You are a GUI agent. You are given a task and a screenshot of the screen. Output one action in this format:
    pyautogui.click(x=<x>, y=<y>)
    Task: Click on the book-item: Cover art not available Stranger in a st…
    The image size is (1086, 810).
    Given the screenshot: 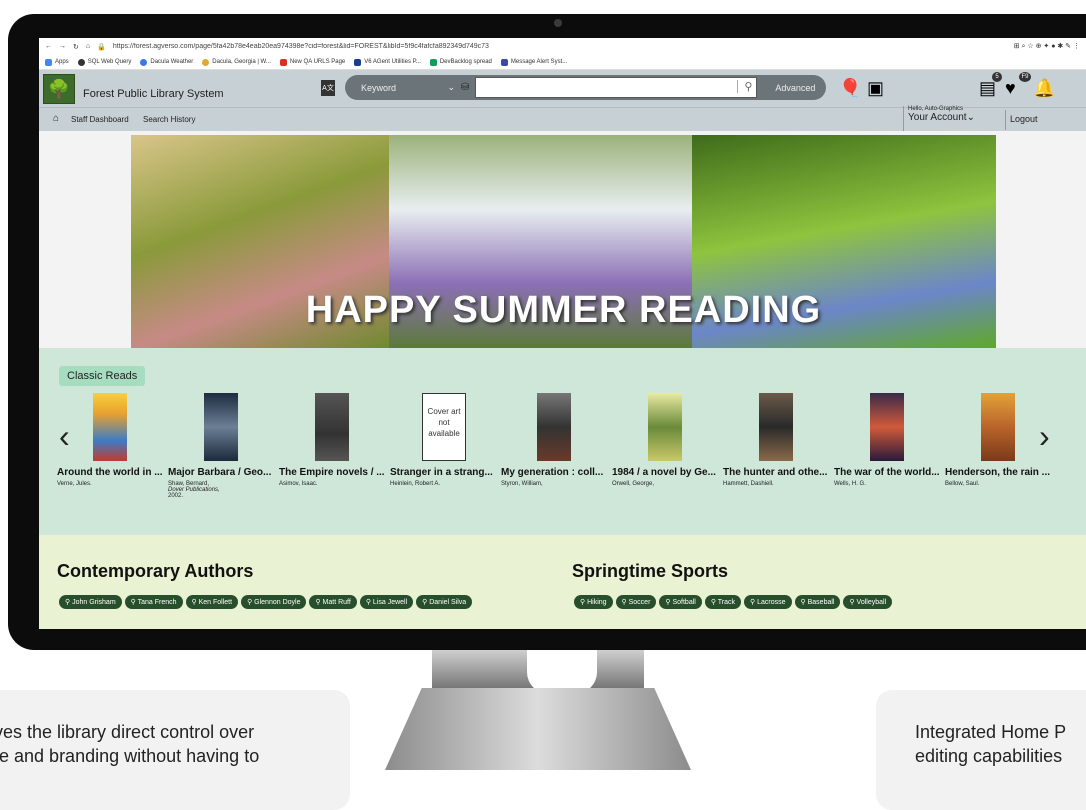 What is the action you would take?
    pyautogui.click(x=446, y=440)
    